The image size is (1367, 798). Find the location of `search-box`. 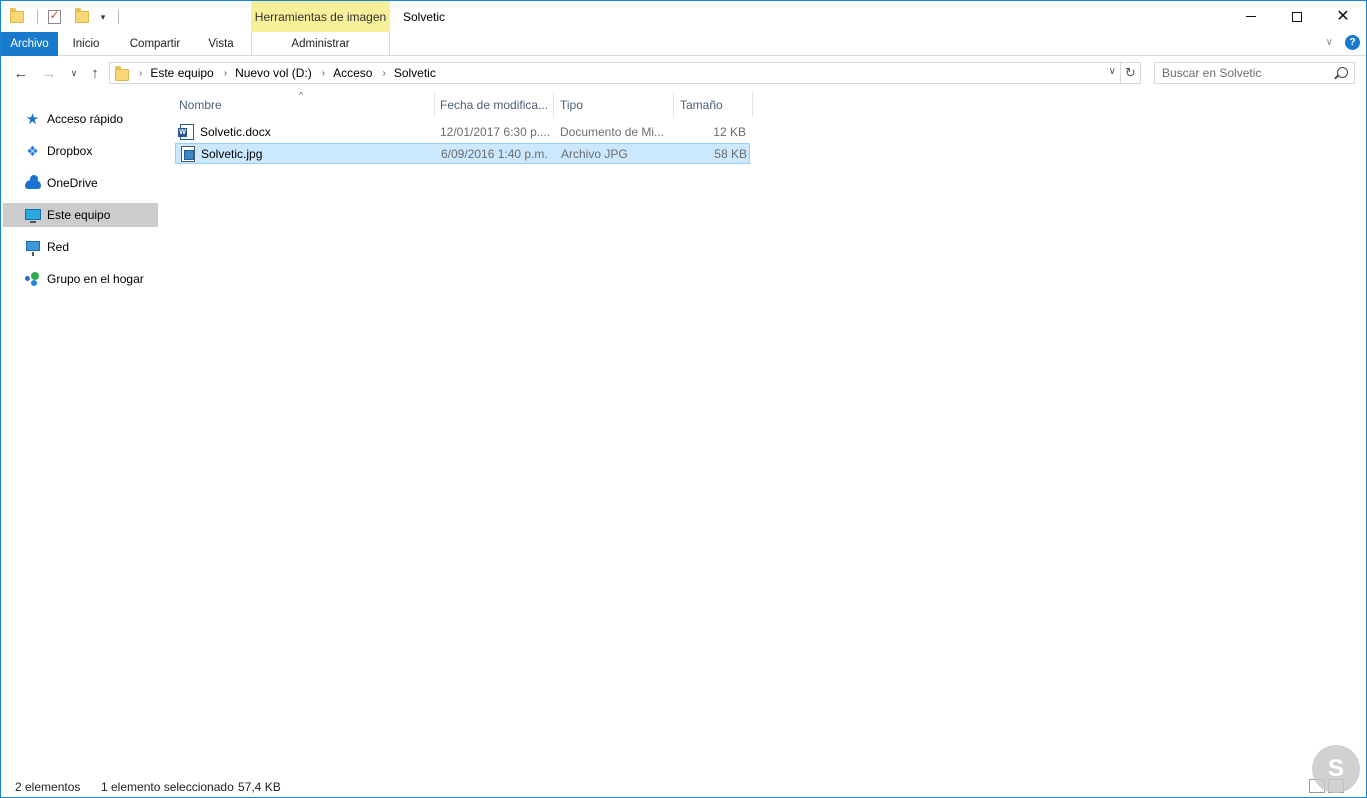

search-box is located at coordinates (1254, 73).